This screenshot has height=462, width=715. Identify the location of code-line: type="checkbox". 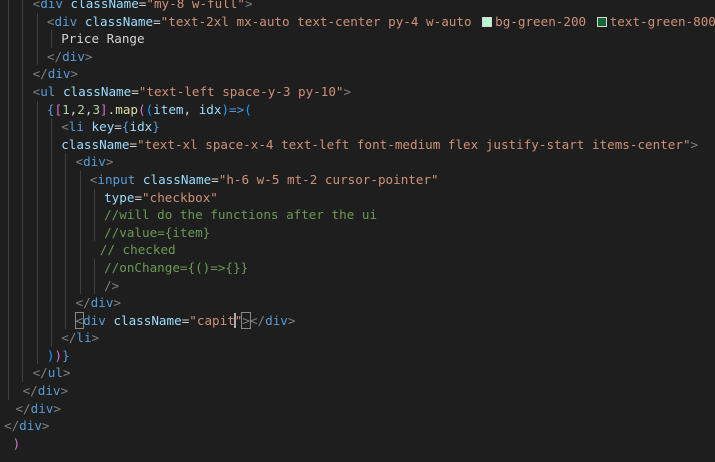
(357, 197).